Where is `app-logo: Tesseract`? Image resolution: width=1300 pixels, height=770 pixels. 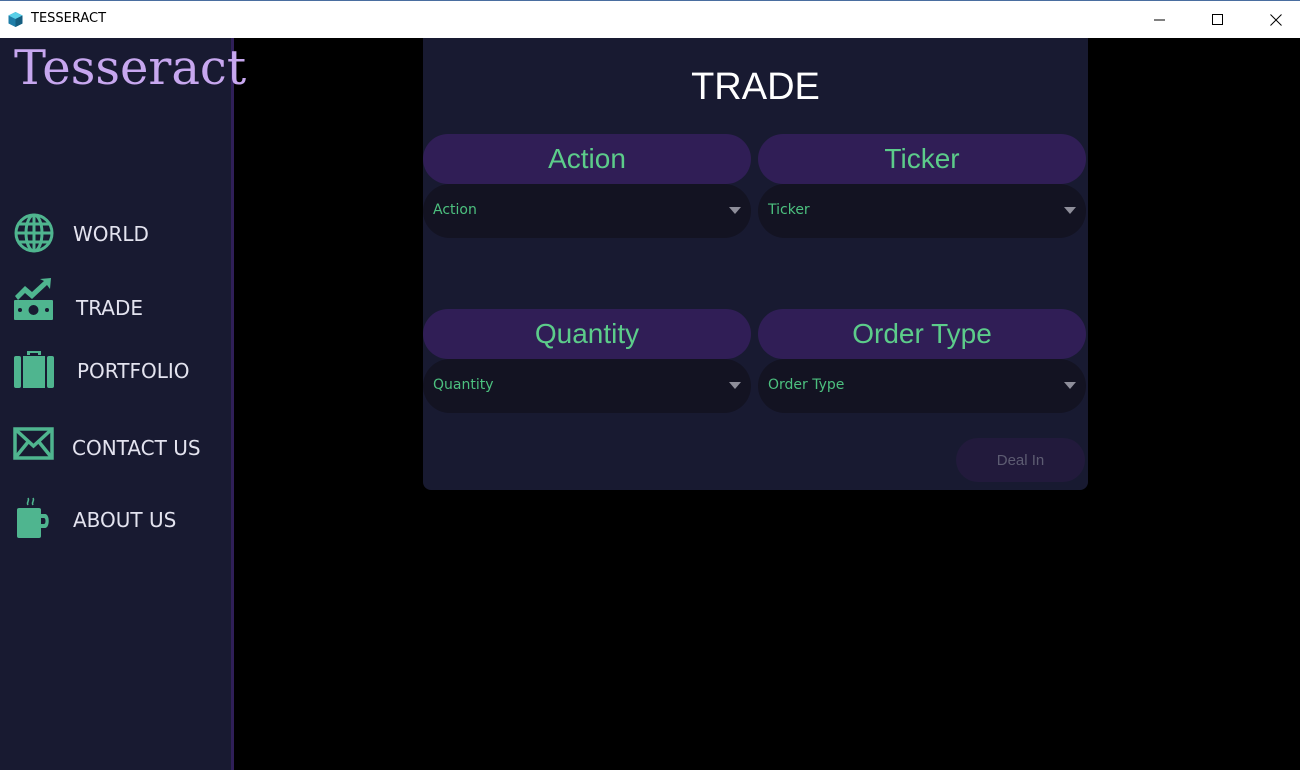
app-logo: Tesseract is located at coordinates (130, 68).